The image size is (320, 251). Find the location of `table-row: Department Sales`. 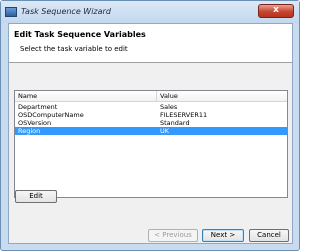

table-row: Department Sales is located at coordinates (151, 107).